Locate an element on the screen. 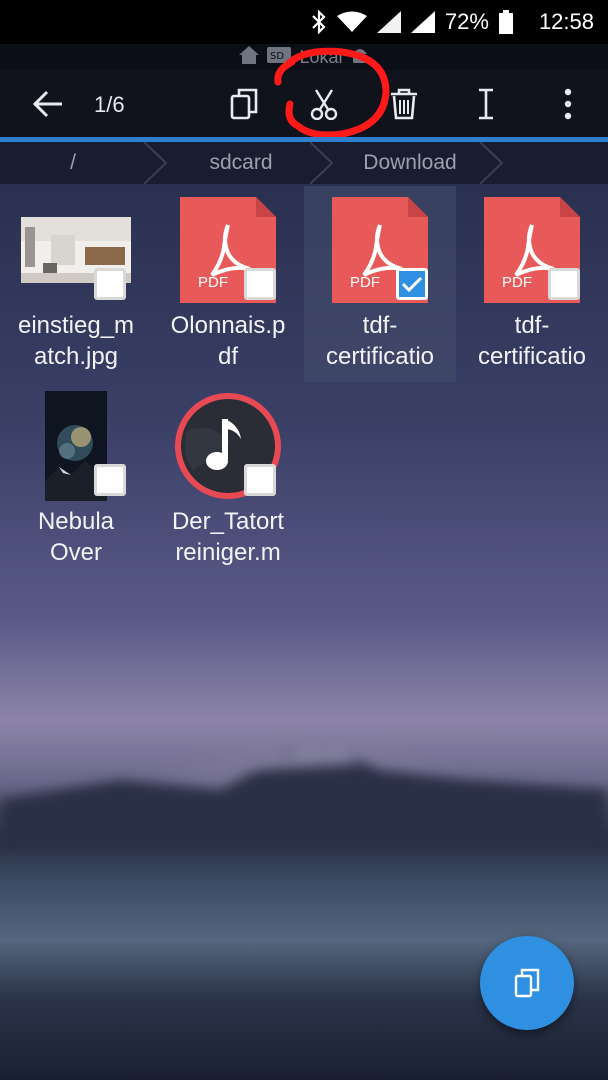 This screenshot has height=1080, width=608. file-item: PDF tdf- certificatio is located at coordinates (532, 284).